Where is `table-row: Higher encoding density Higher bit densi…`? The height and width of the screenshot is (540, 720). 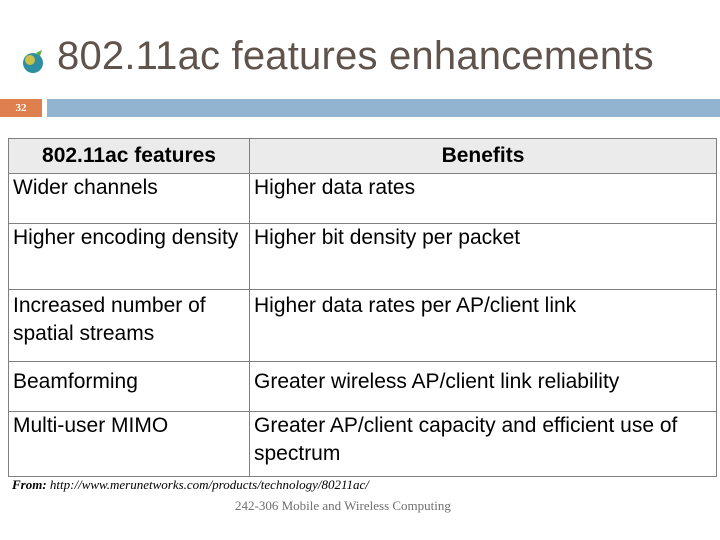 table-row: Higher encoding density Higher bit densi… is located at coordinates (362, 256).